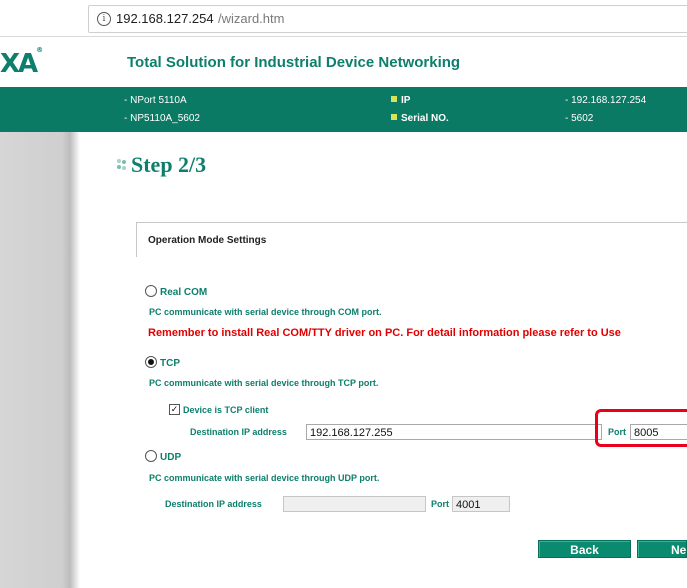 Image resolution: width=687 pixels, height=588 pixels. Describe the element at coordinates (162, 118) in the screenshot. I see `server-name: - NP5110A_5602` at that location.